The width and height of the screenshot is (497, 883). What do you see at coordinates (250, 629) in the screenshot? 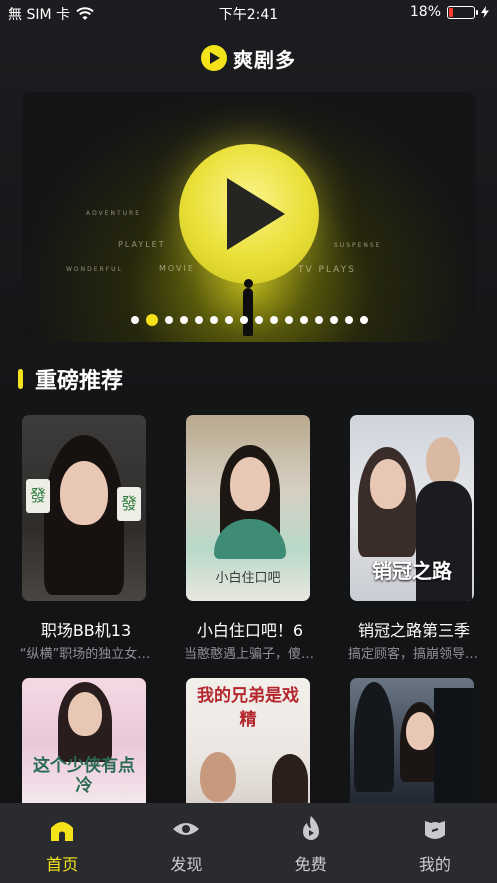
I see `drama-title: 小白住口吧！6` at bounding box center [250, 629].